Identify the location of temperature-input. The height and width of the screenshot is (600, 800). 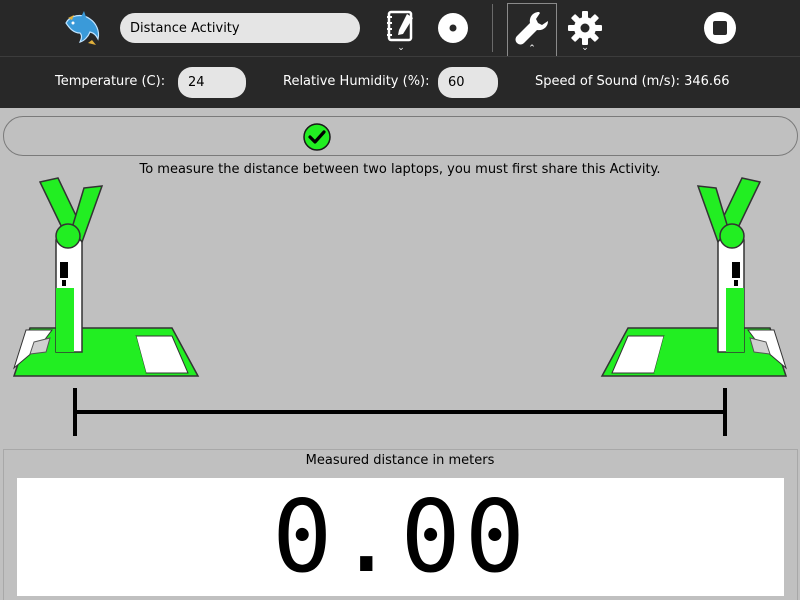
(212, 82).